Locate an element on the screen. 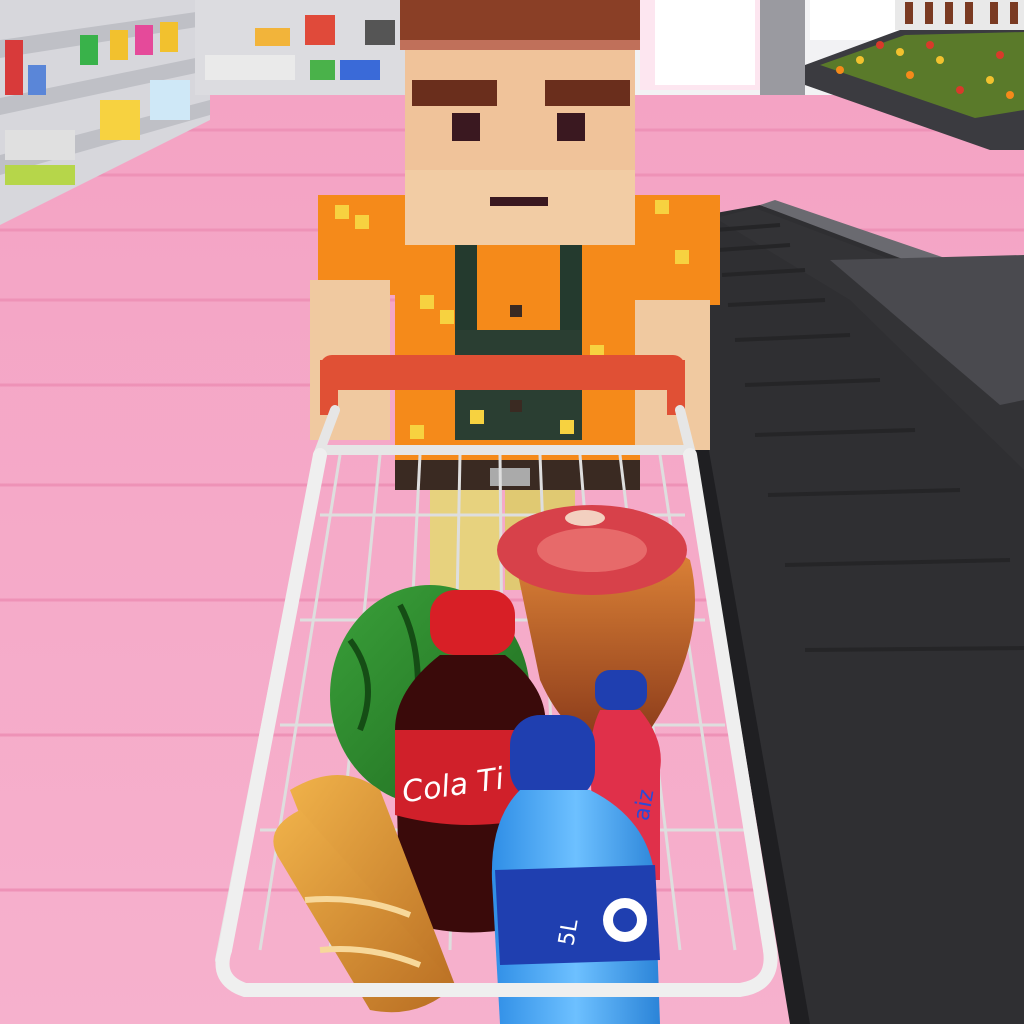  water-label-text: 5L is located at coordinates (568, 932).